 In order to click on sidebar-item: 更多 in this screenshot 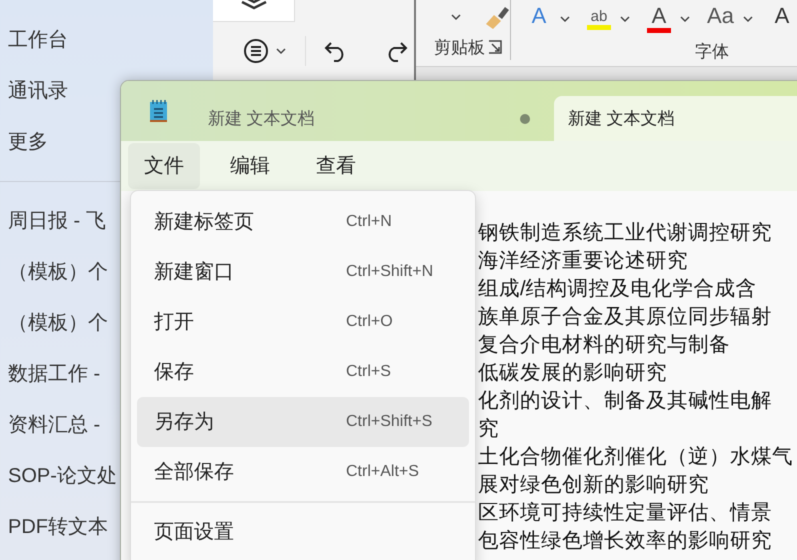, I will do `click(24, 142)`.